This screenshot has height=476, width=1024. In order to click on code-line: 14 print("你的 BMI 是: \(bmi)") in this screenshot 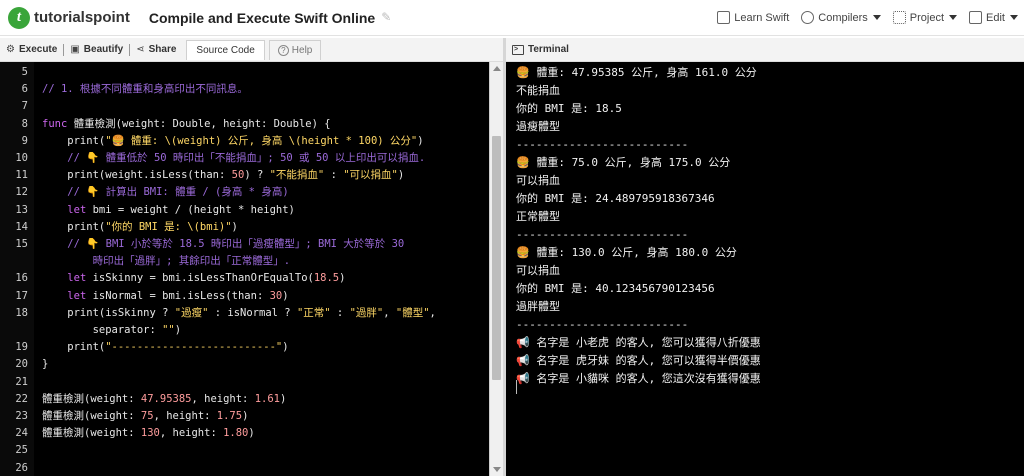, I will do `click(244, 227)`.